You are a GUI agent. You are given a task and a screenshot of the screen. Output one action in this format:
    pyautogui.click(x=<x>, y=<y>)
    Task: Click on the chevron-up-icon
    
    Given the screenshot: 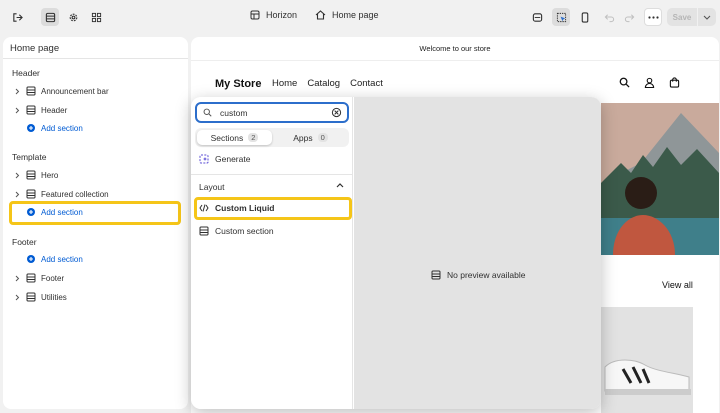 What is the action you would take?
    pyautogui.click(x=340, y=185)
    